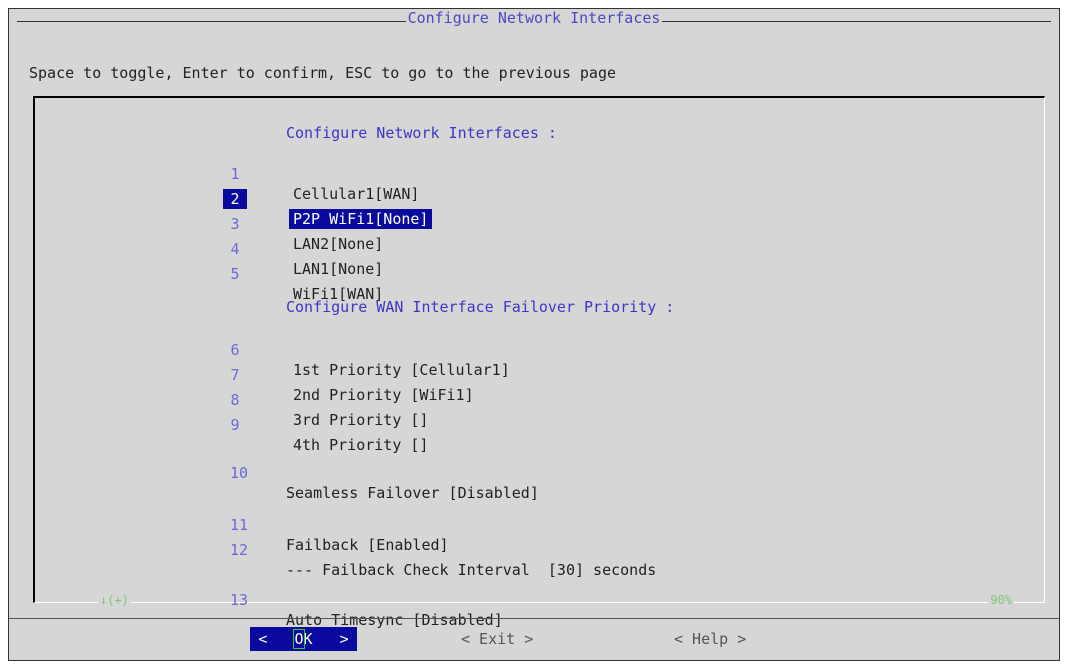 This screenshot has height=669, width=1068. Describe the element at coordinates (263, 639) in the screenshot. I see `ok-left-bracket: <` at that location.